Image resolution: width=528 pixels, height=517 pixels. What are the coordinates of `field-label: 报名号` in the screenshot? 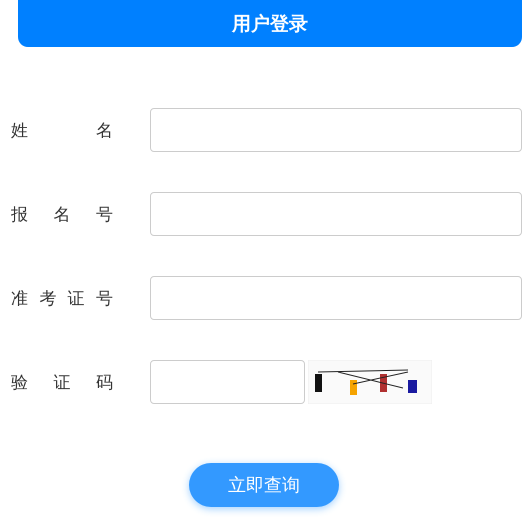 It's located at (62, 215).